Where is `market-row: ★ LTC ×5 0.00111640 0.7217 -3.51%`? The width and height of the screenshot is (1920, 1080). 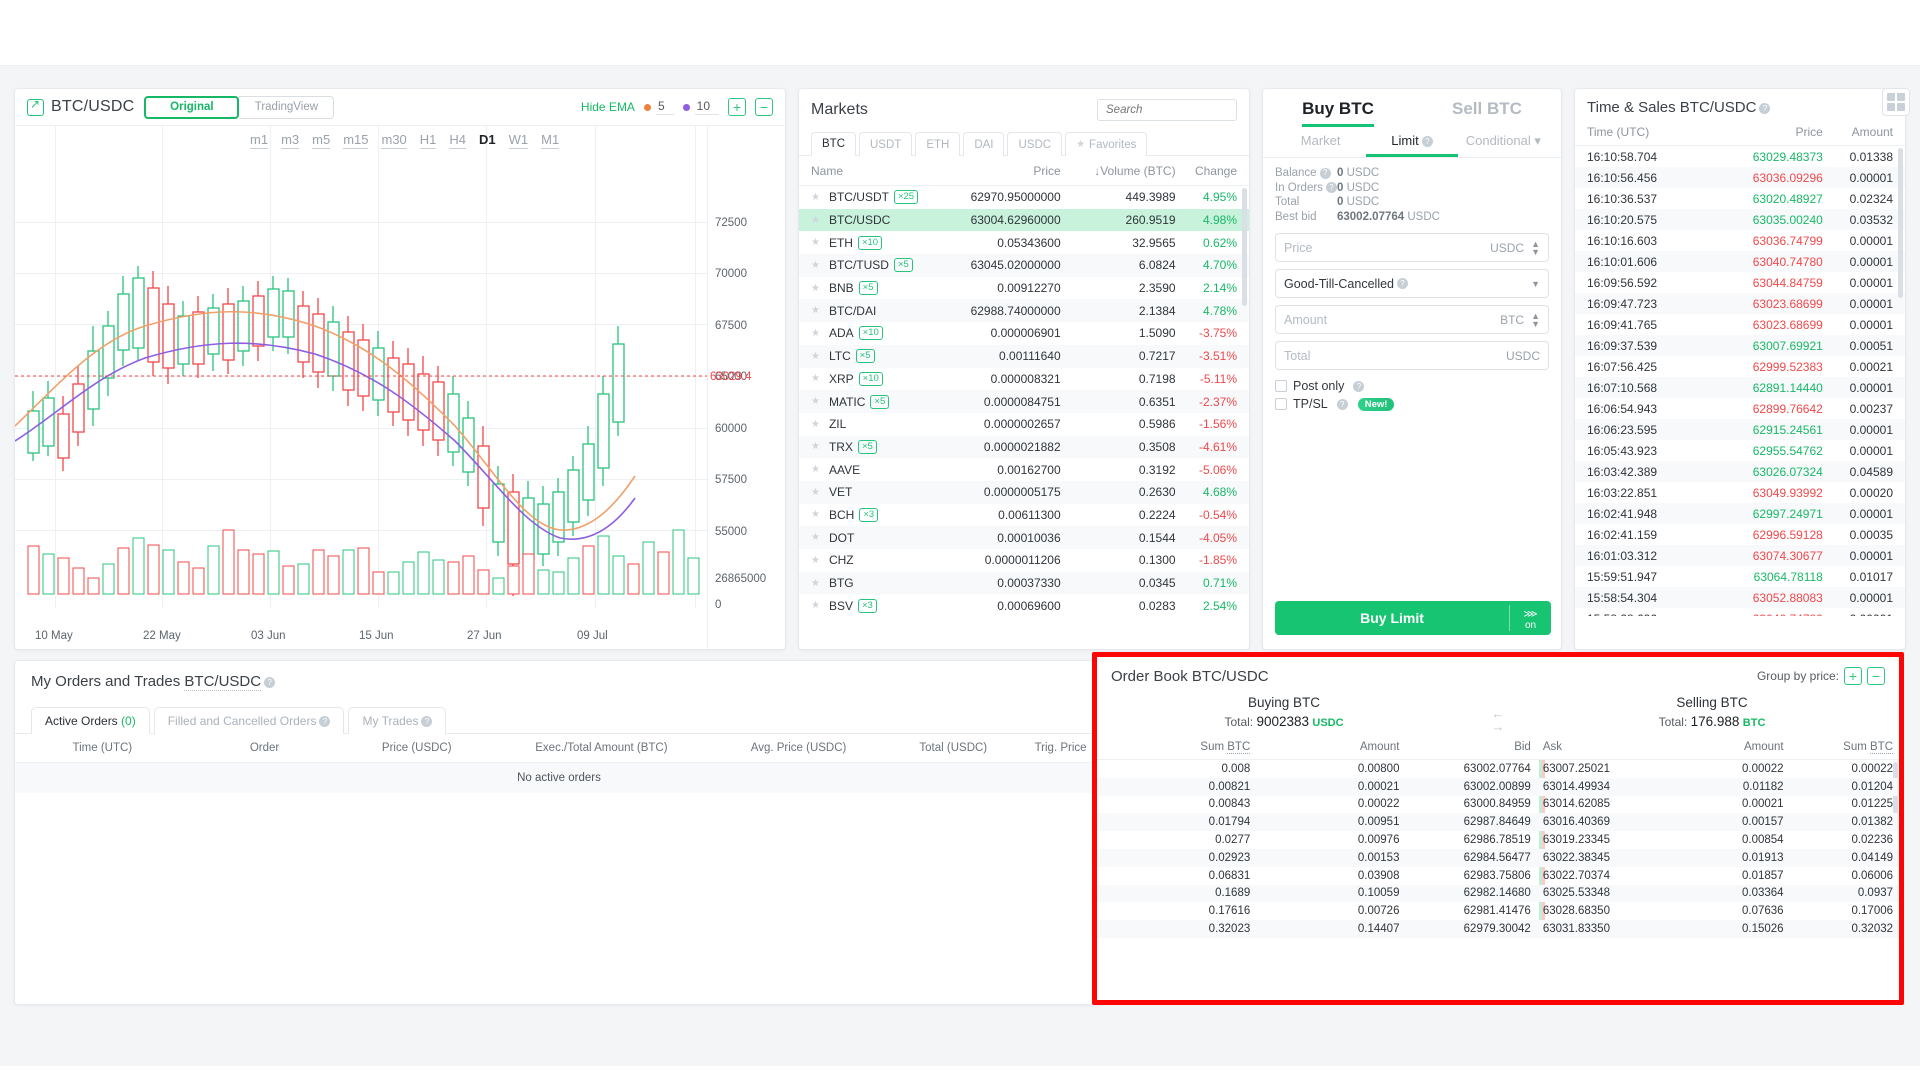
market-row: ★ LTC ×5 0.00111640 0.7217 -3.51% is located at coordinates (1024, 356).